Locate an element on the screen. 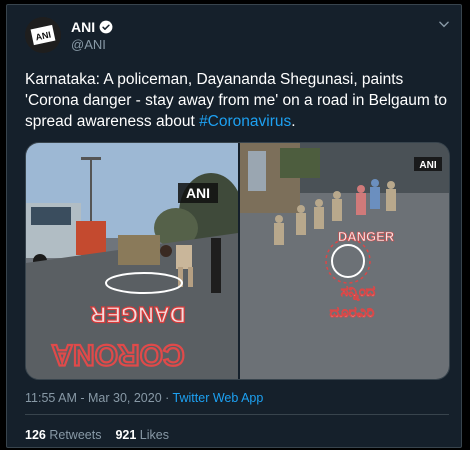 This screenshot has height=450, width=470. tweet-end: . is located at coordinates (293, 121).